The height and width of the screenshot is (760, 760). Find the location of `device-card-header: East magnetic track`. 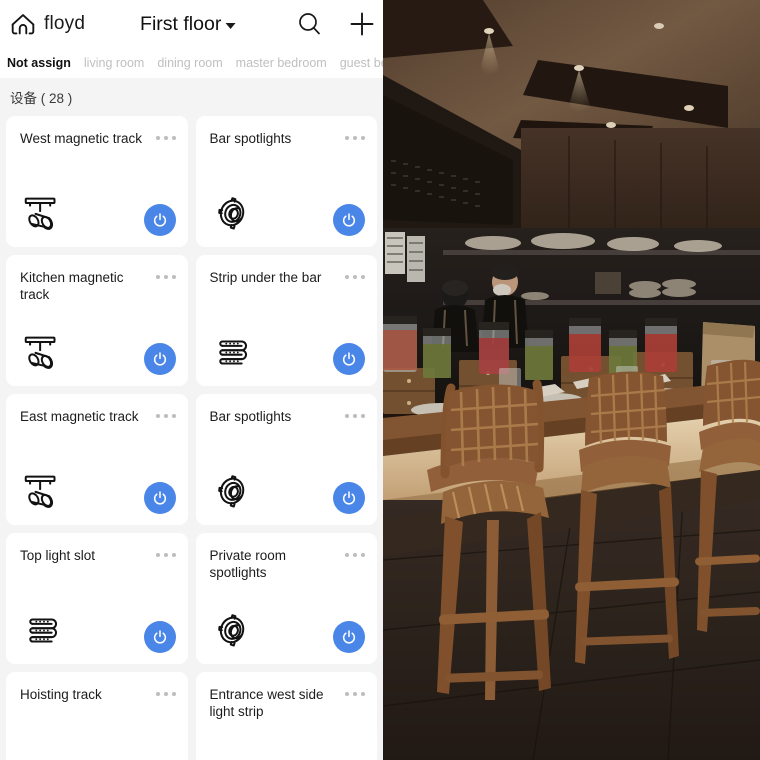

device-card-header: East magnetic track is located at coordinates (98, 416).